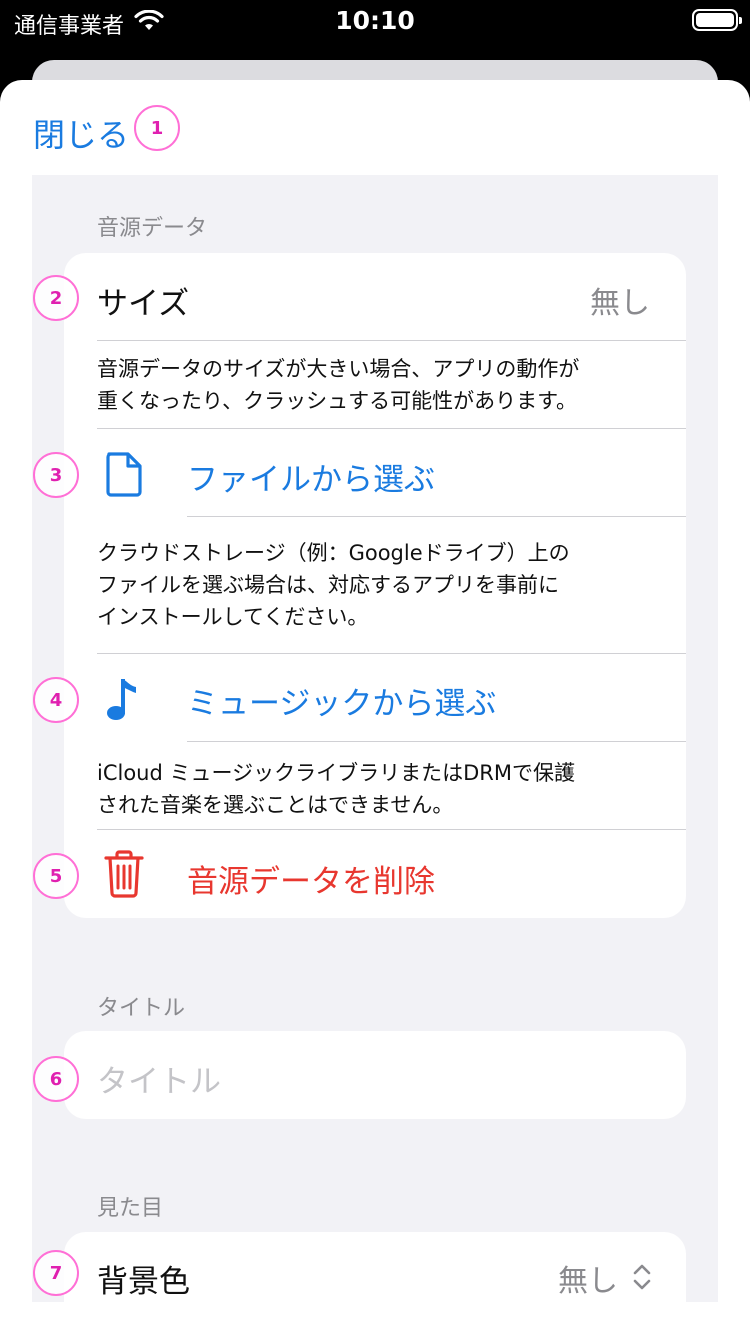 This screenshot has width=750, height=1334. Describe the element at coordinates (717, 20) in the screenshot. I see `battery-icon` at that location.